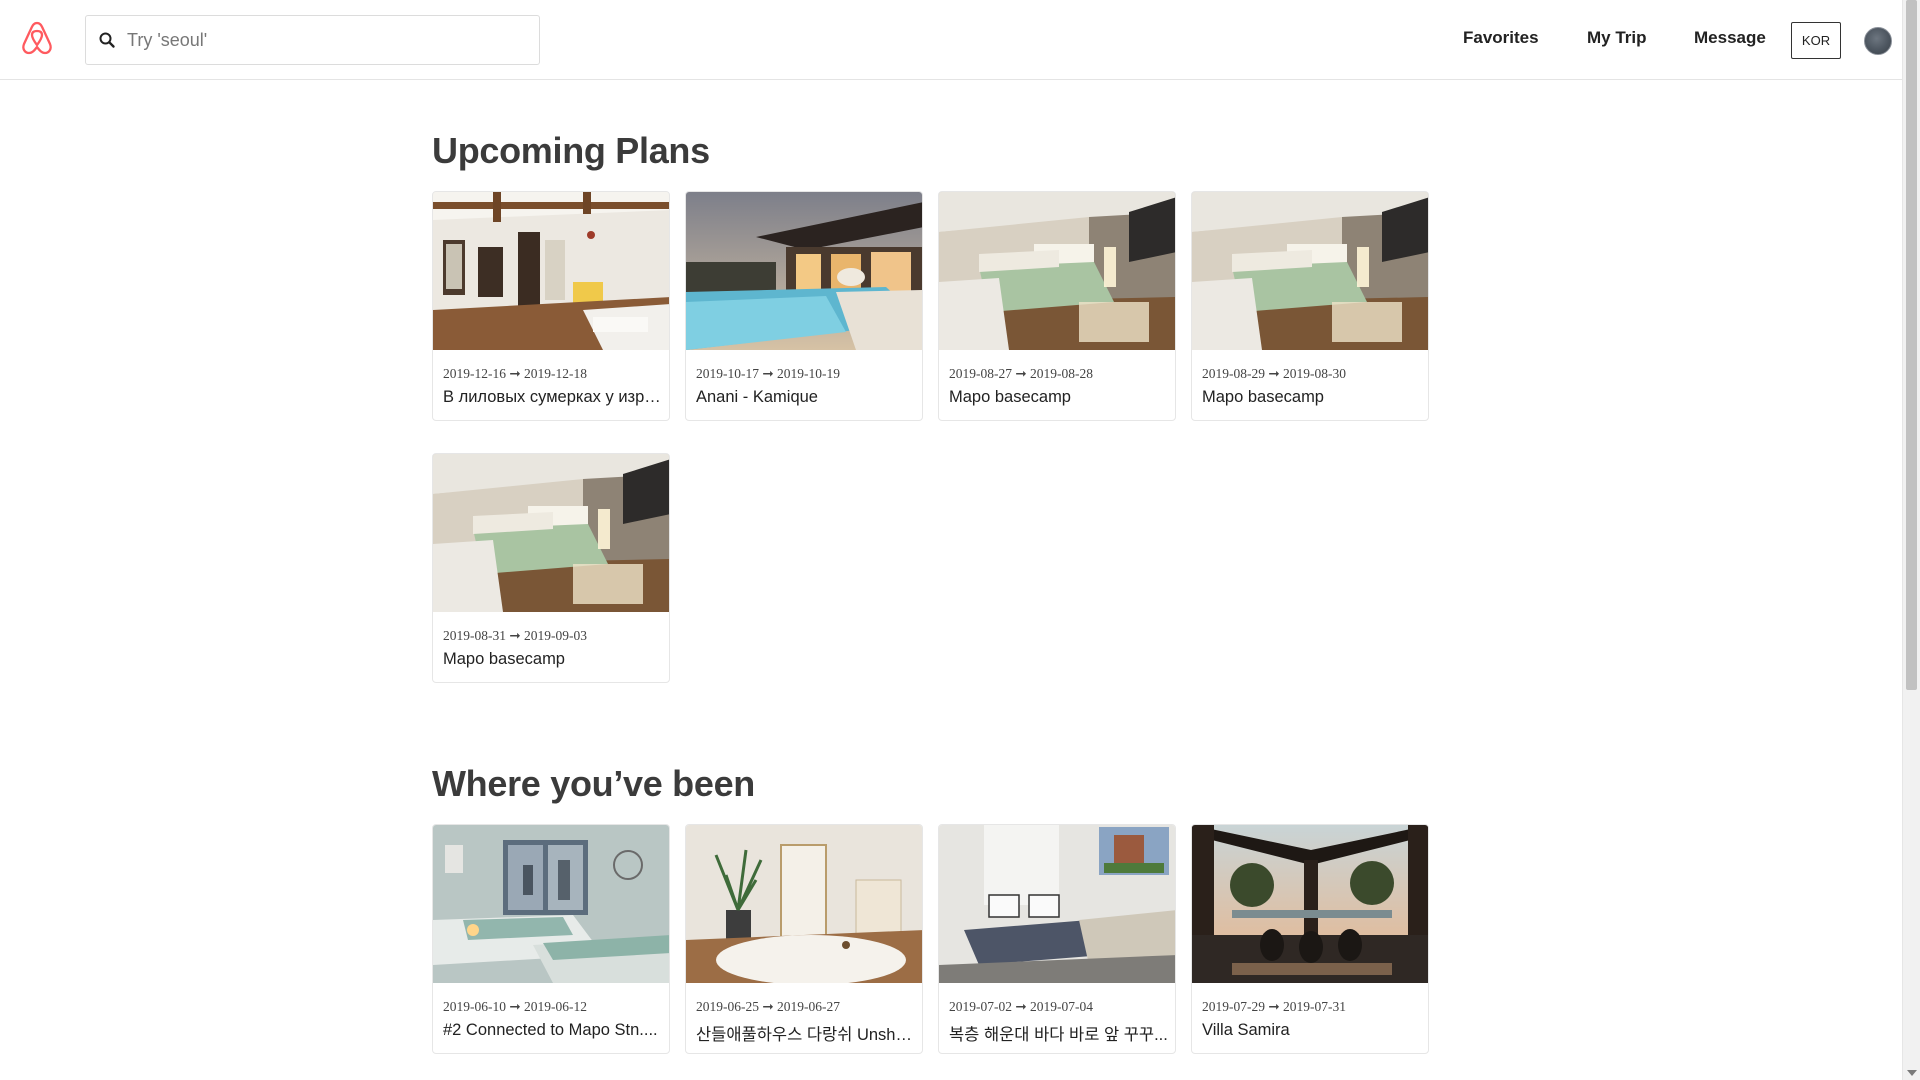  I want to click on upcoming-plans-heading: Upcoming Plans, so click(571, 150).